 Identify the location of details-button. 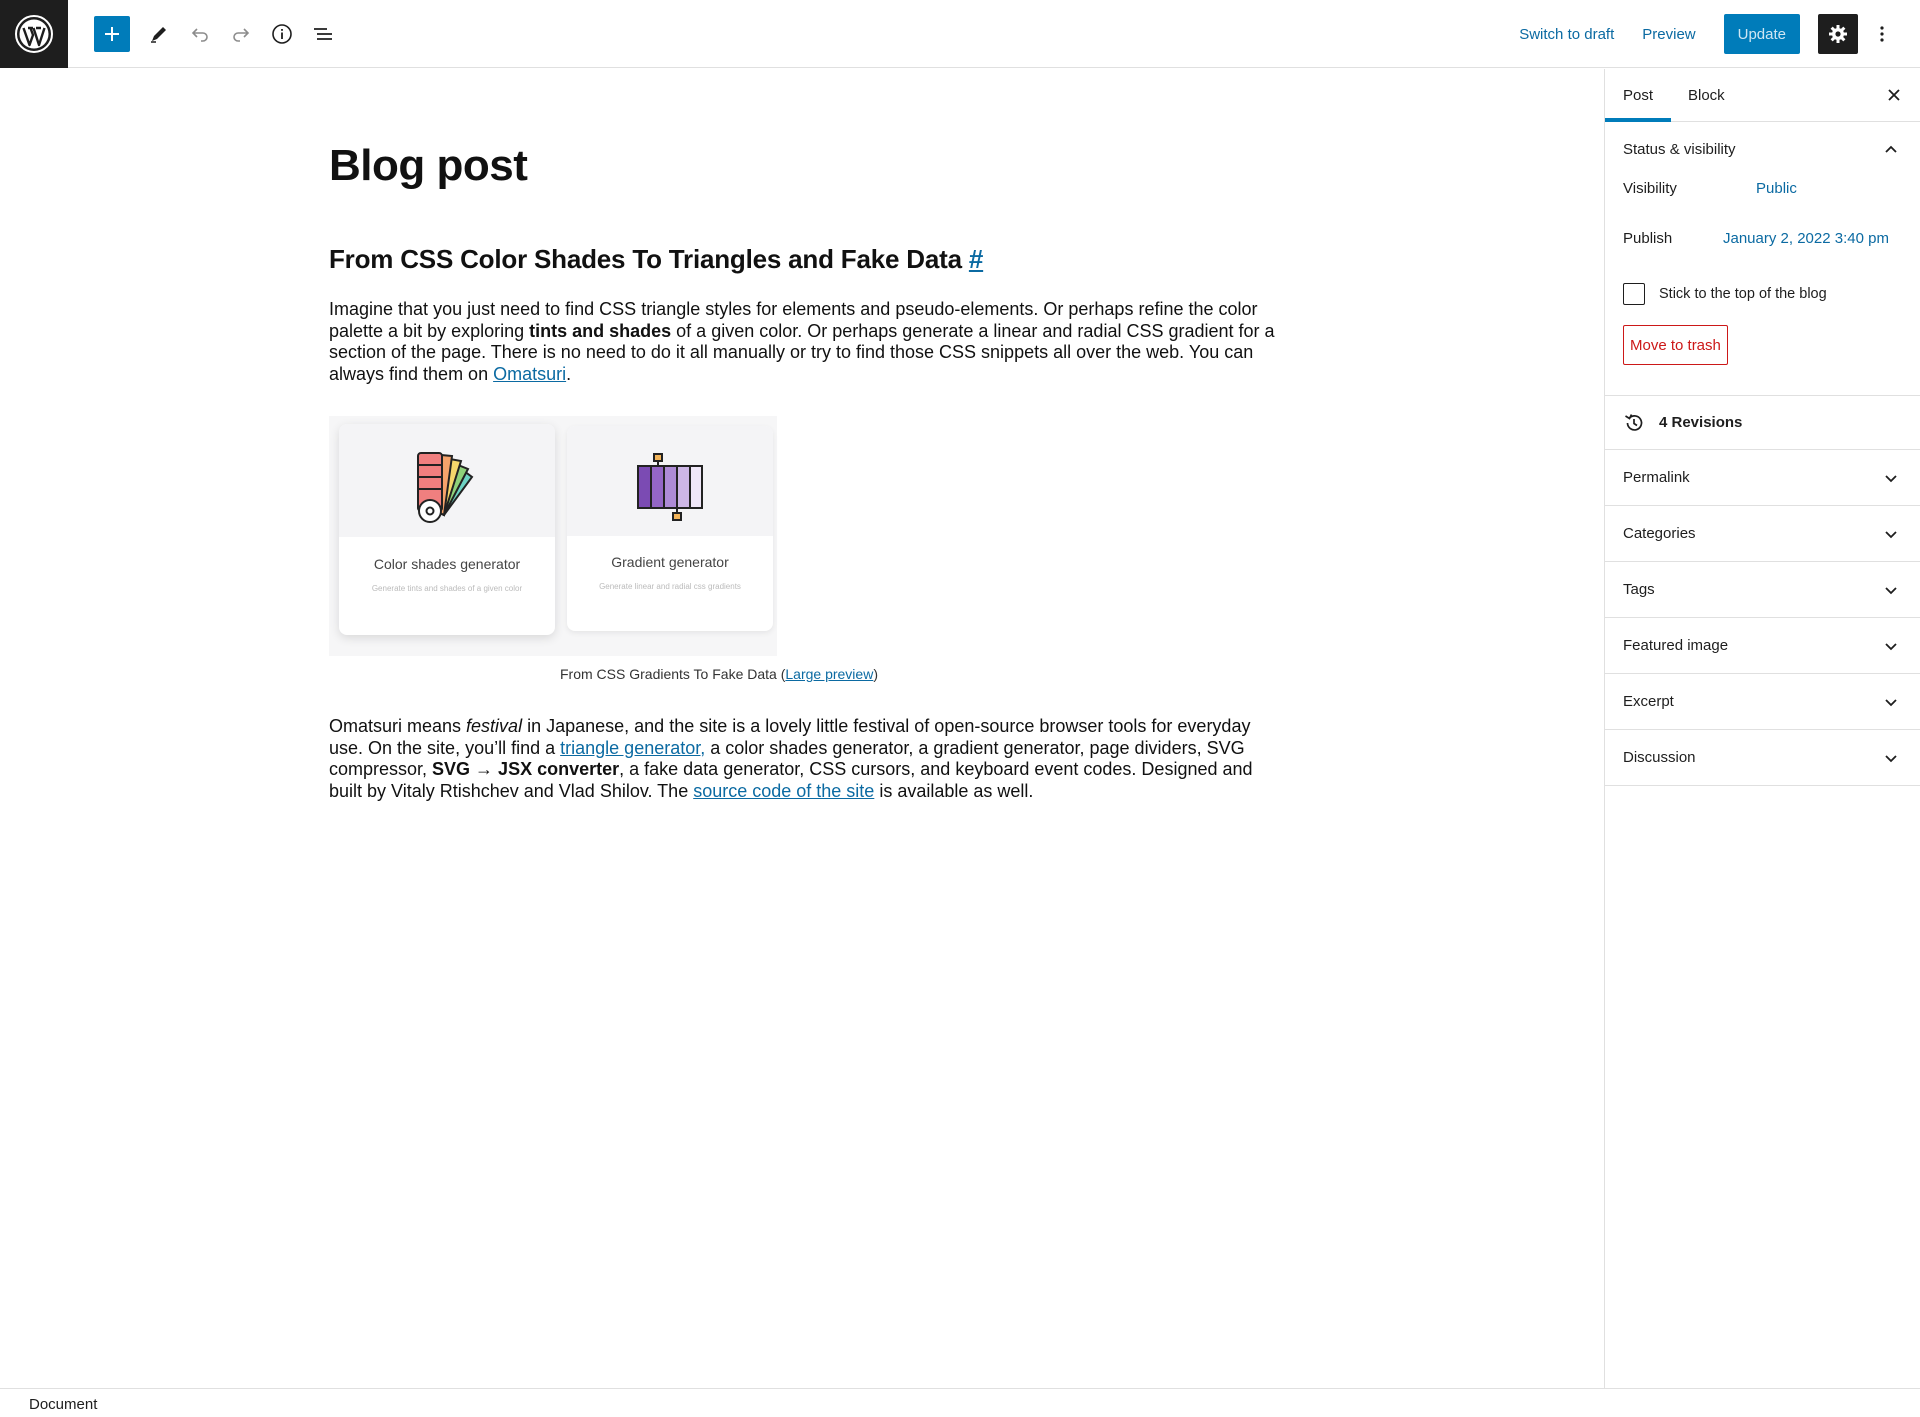
(282, 34).